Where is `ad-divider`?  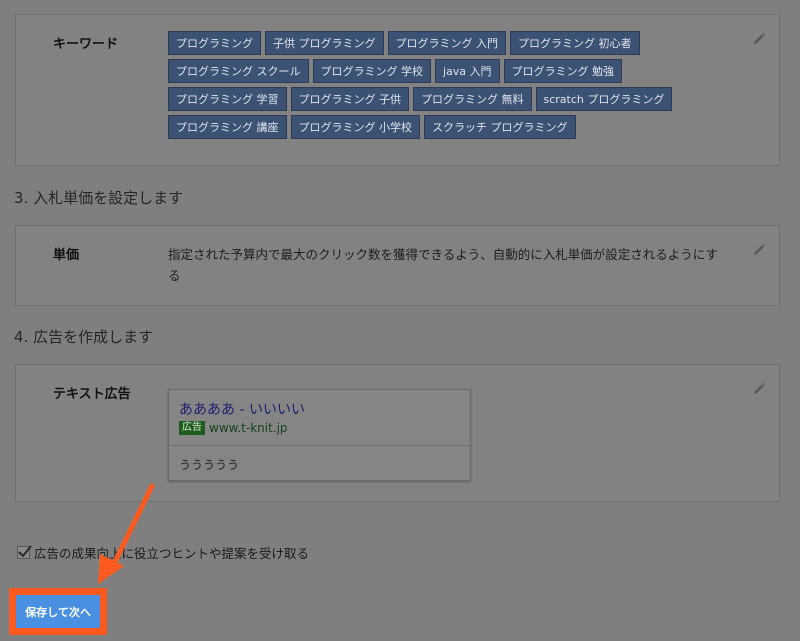 ad-divider is located at coordinates (319, 445).